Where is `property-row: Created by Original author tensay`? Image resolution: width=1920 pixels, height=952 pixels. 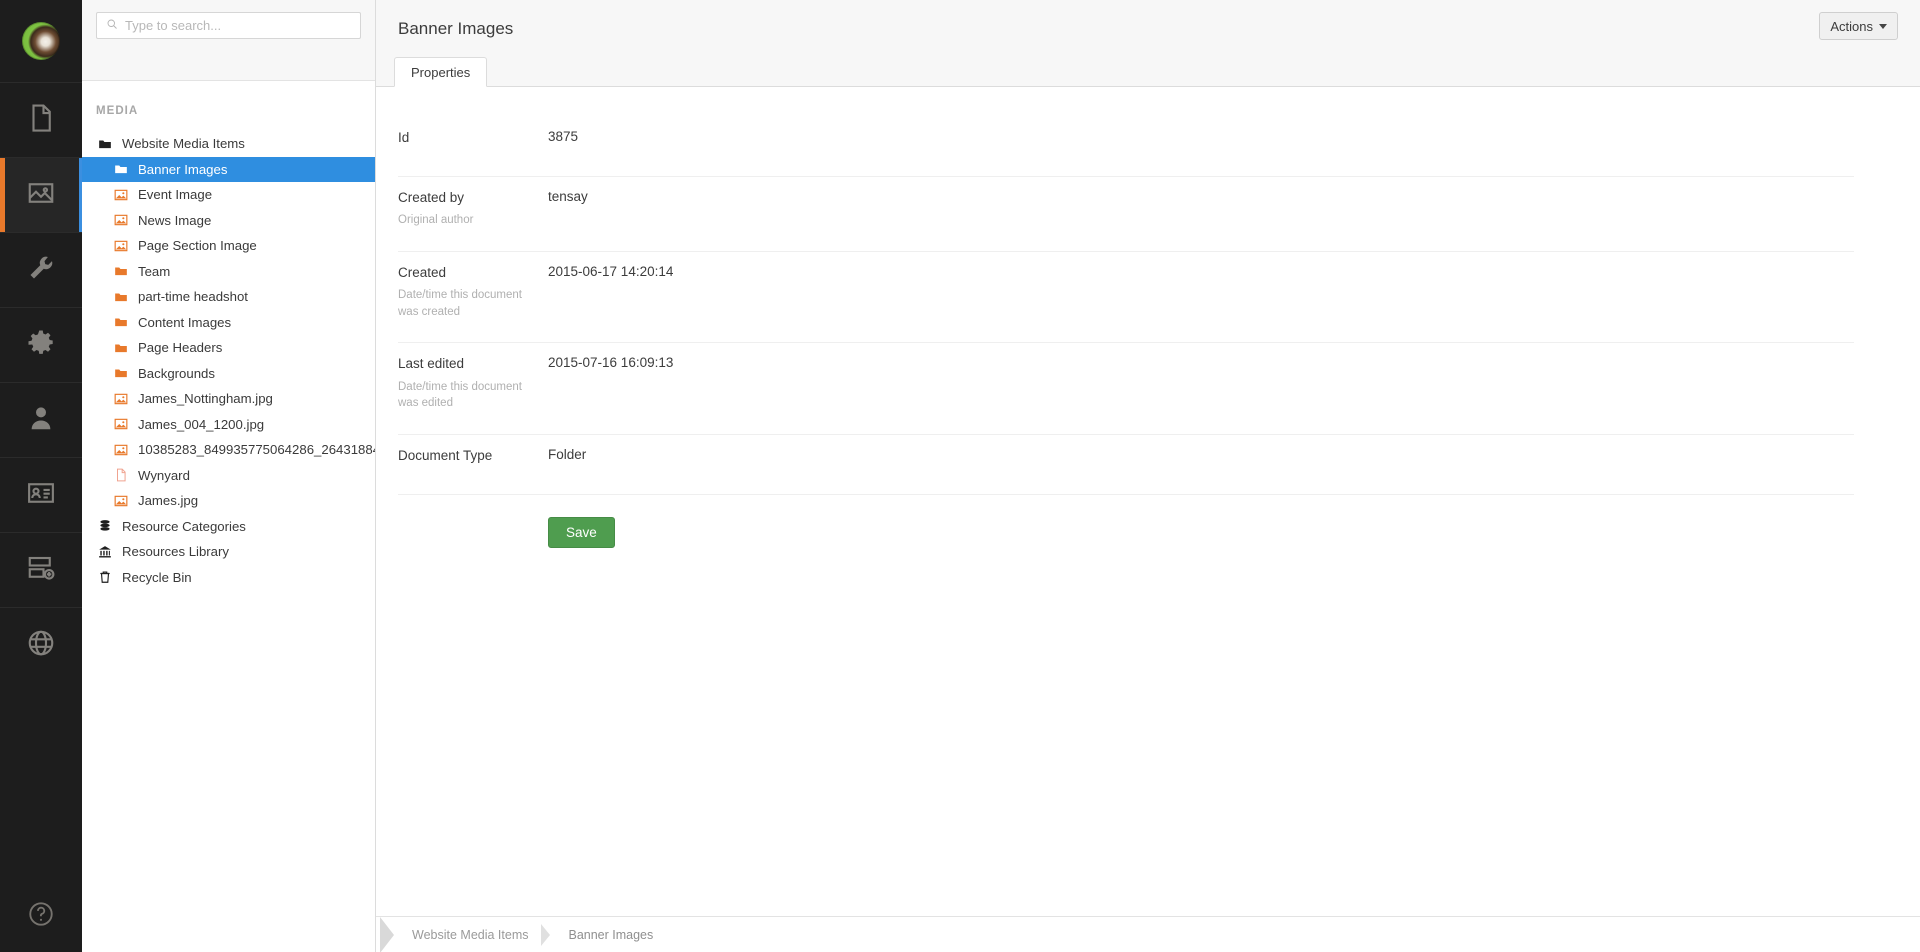 property-row: Created by Original author tensay is located at coordinates (1126, 214).